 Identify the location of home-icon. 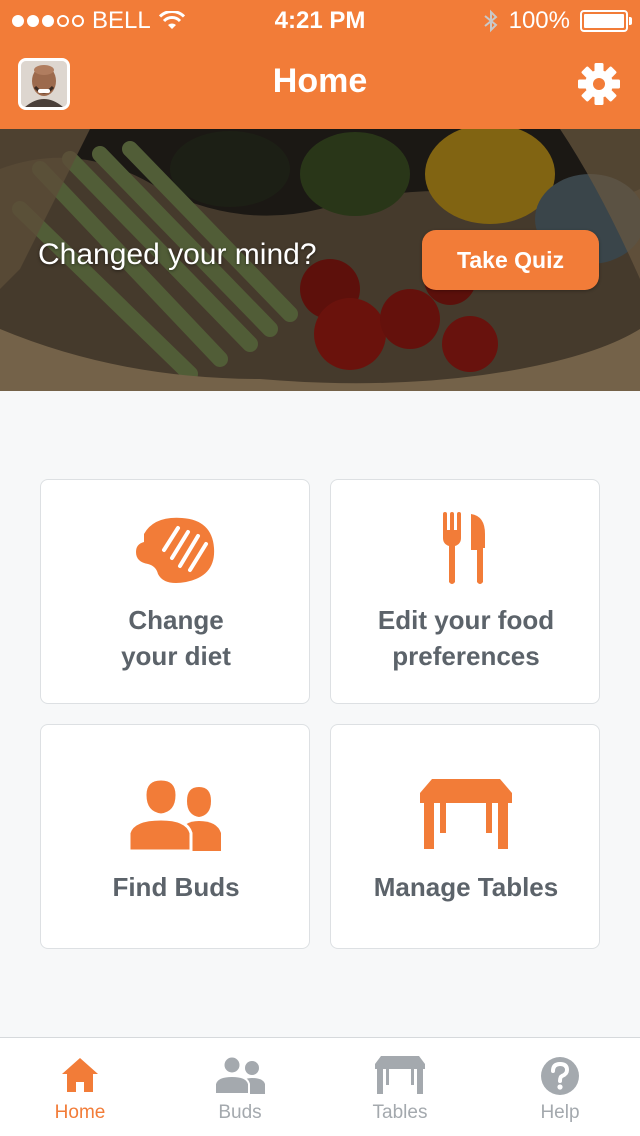
(80, 1075).